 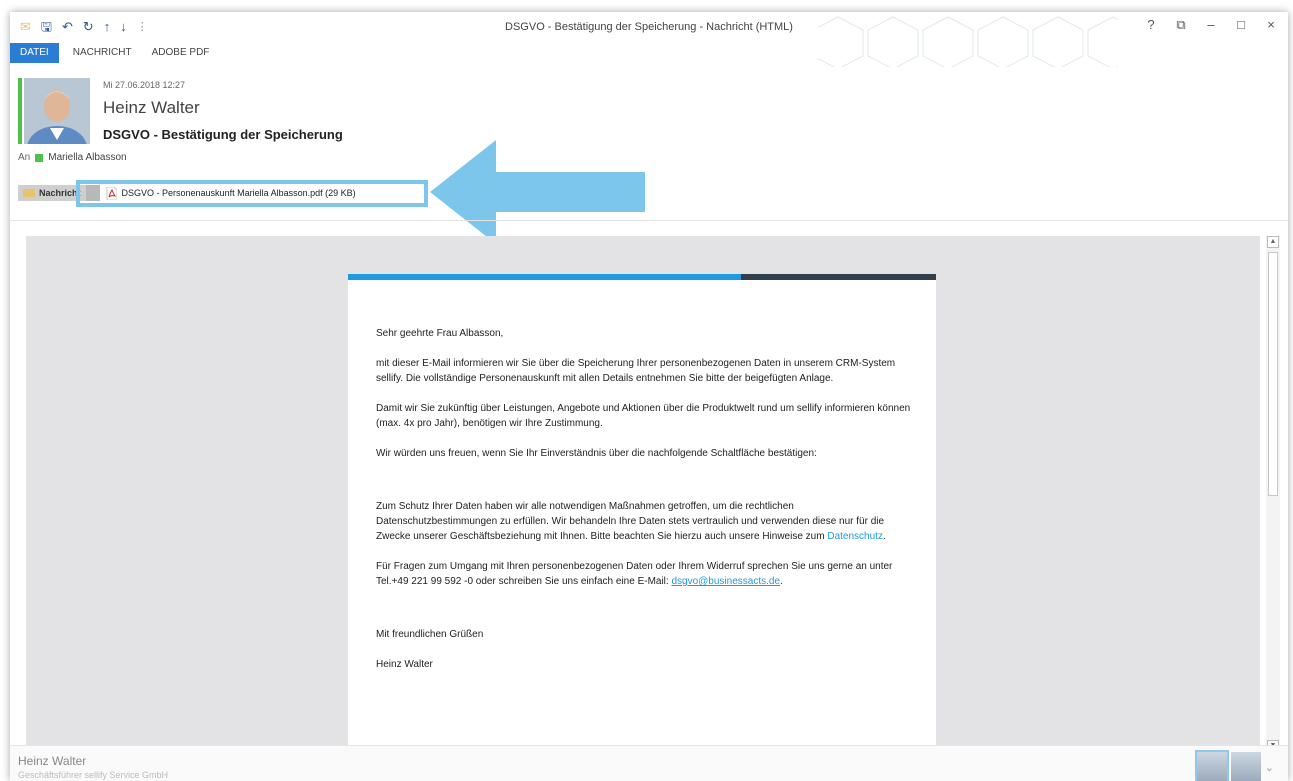 I want to click on email-signature: Heinz Walter, so click(x=404, y=664).